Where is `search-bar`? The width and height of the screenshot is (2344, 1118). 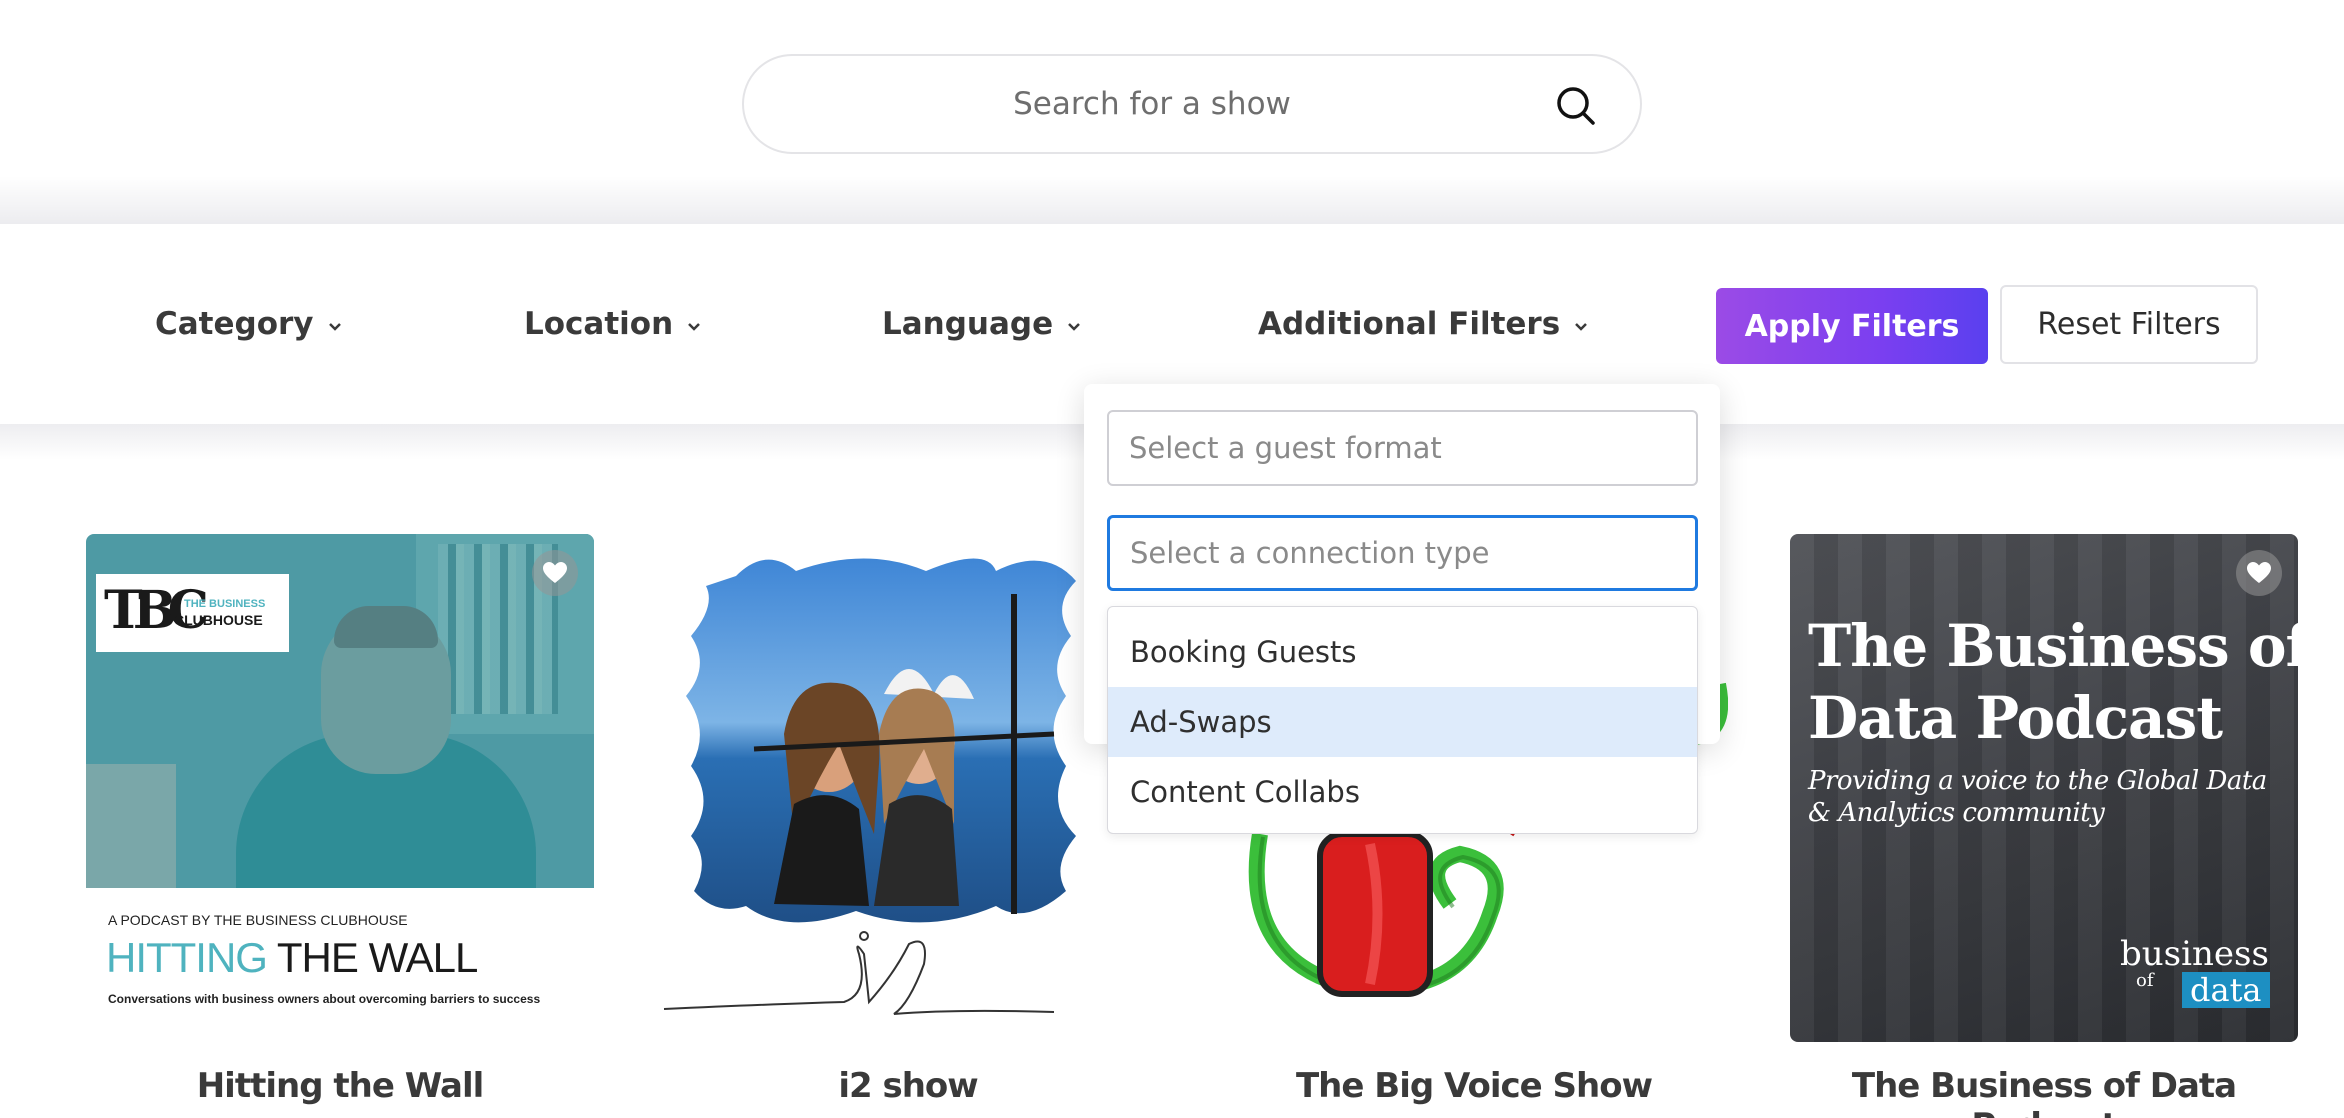 search-bar is located at coordinates (1192, 104).